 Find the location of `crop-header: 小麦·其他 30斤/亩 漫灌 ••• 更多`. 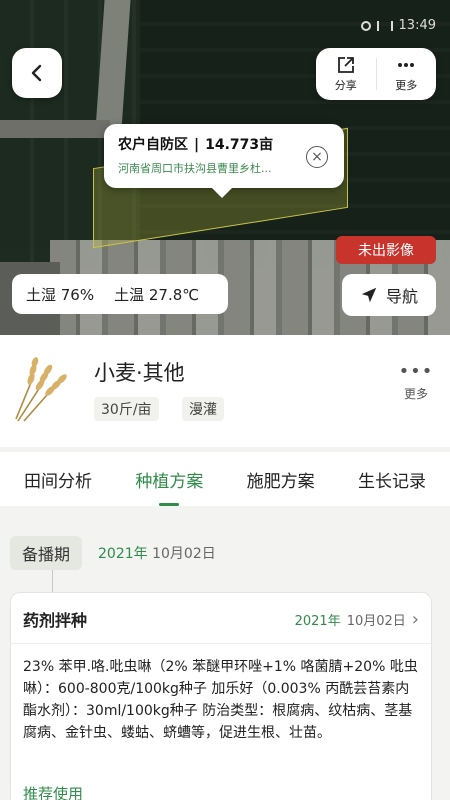

crop-header: 小麦·其他 30斤/亩 漫灌 ••• 更多 is located at coordinates (225, 391).